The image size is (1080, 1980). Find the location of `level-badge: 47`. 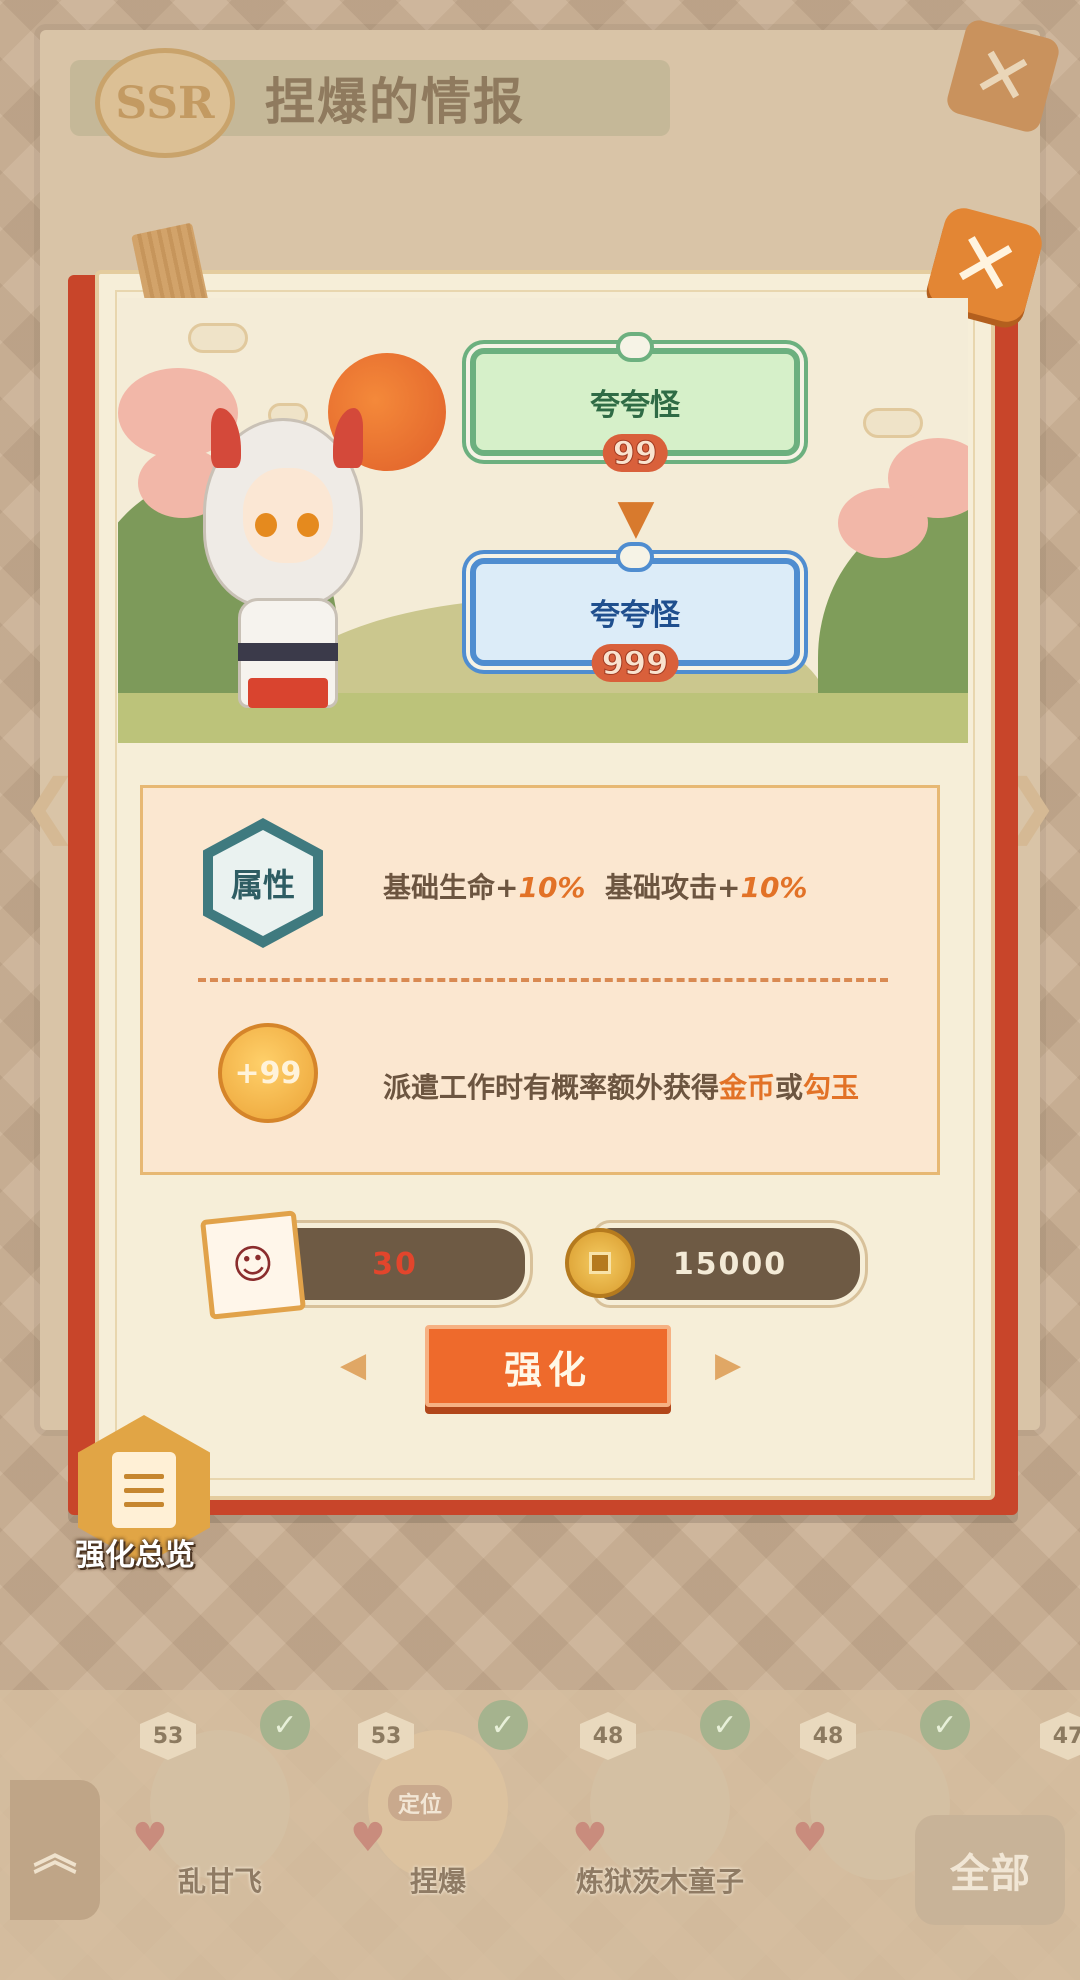

level-badge: 47 is located at coordinates (1060, 1736).